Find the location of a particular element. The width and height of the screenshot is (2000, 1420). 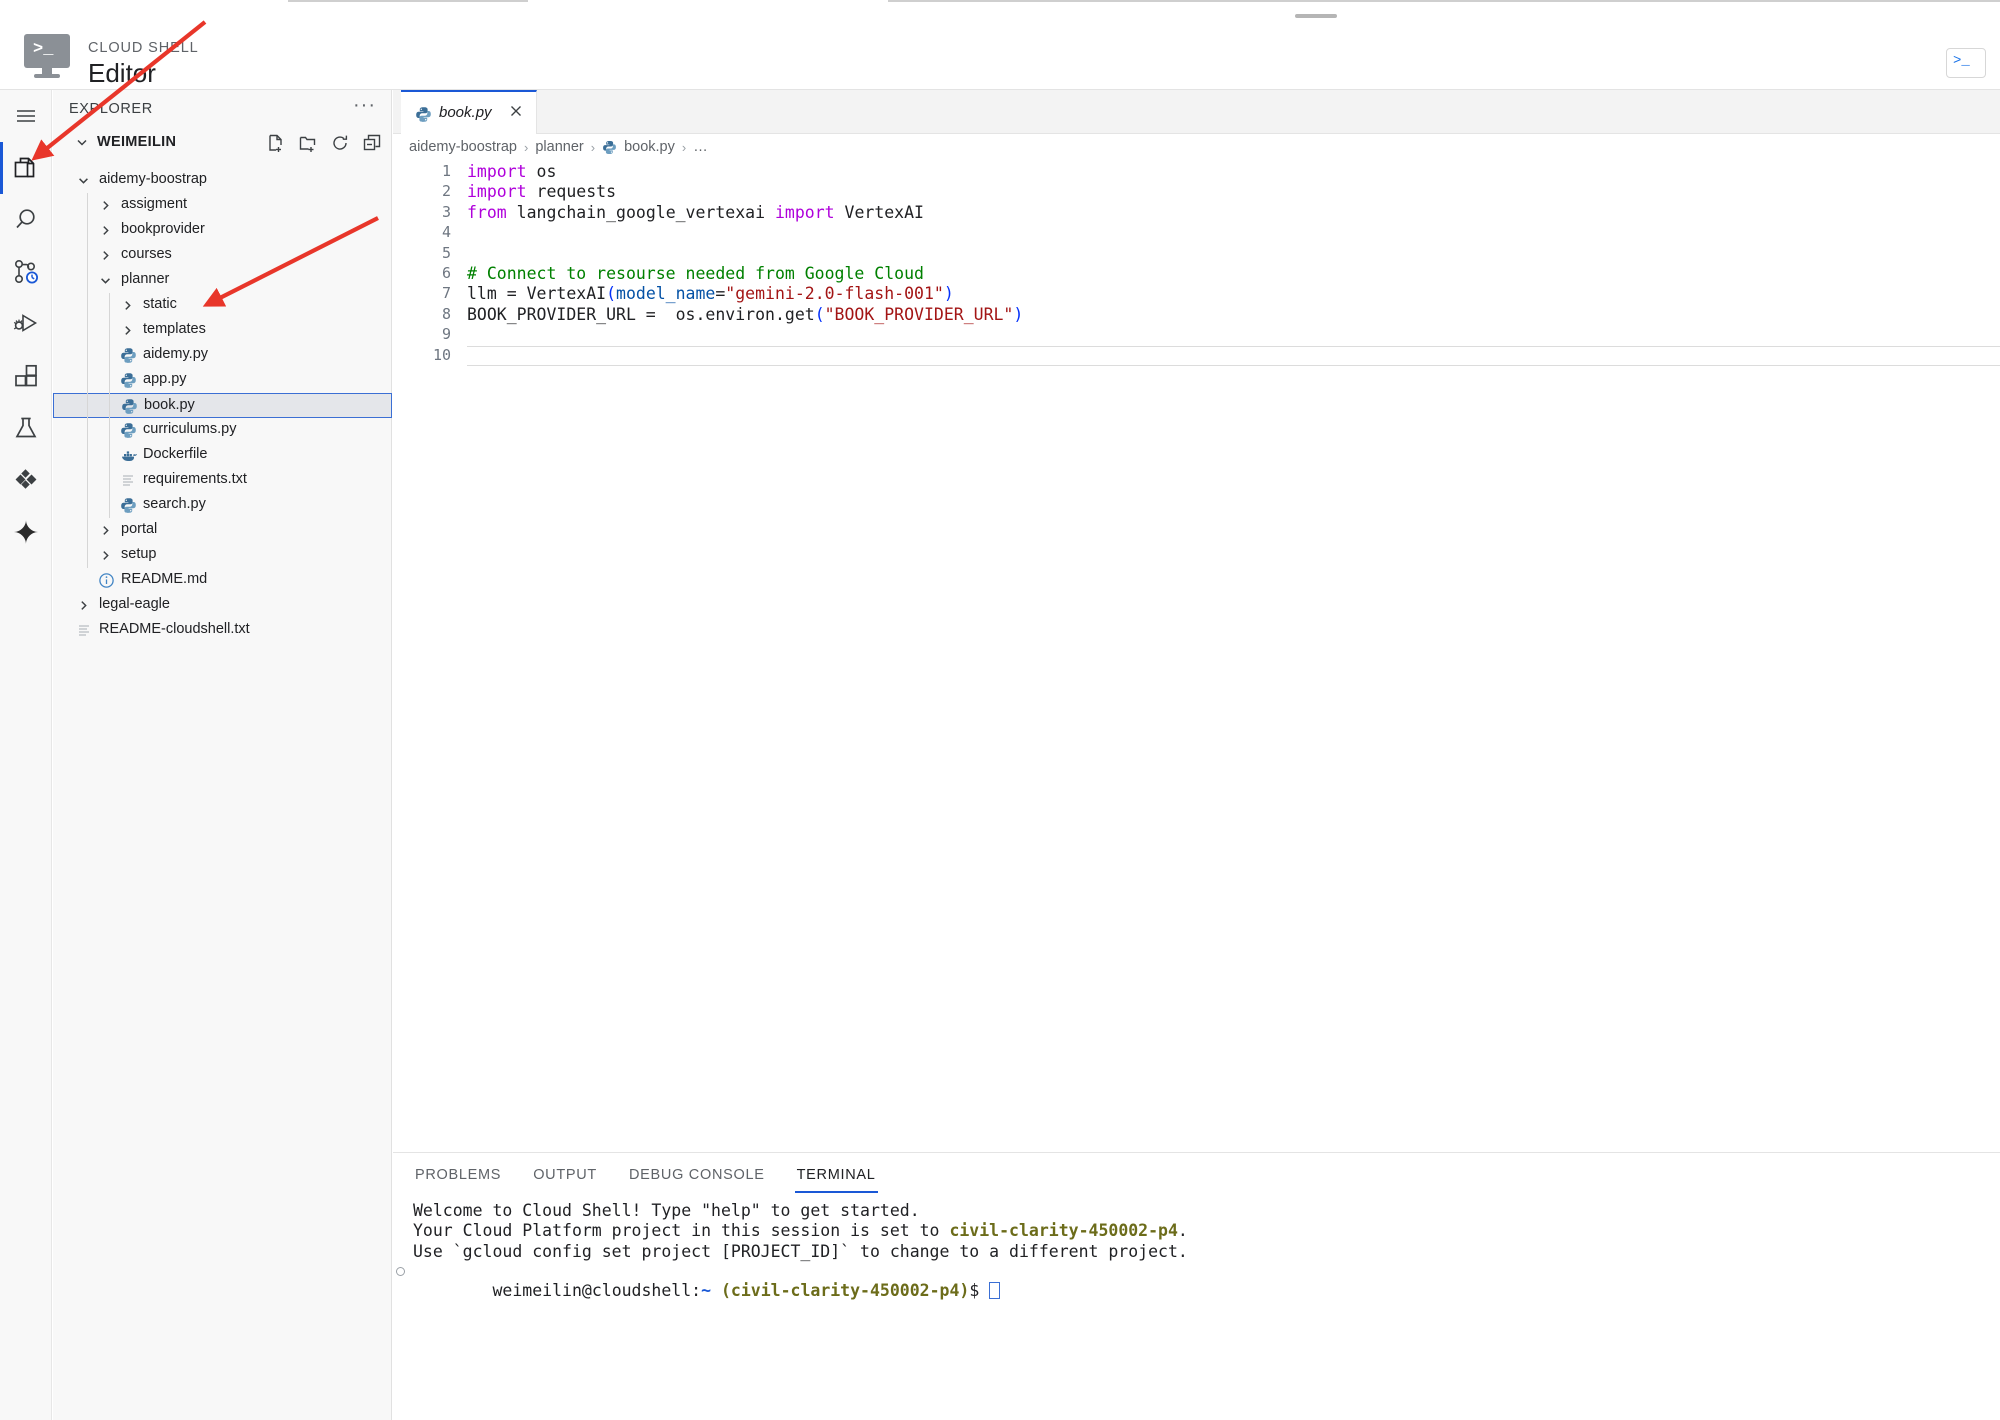

code-line: 4 is located at coordinates (1196, 233).